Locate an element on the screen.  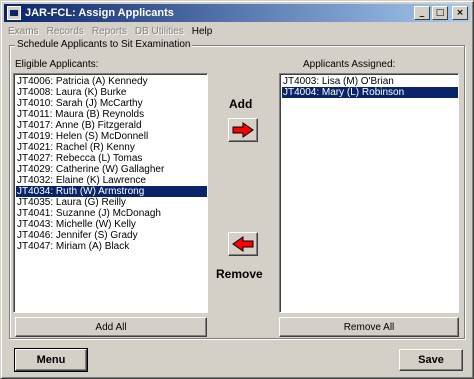
list-item: JT4035: Laura (G) Reilly is located at coordinates (111, 202).